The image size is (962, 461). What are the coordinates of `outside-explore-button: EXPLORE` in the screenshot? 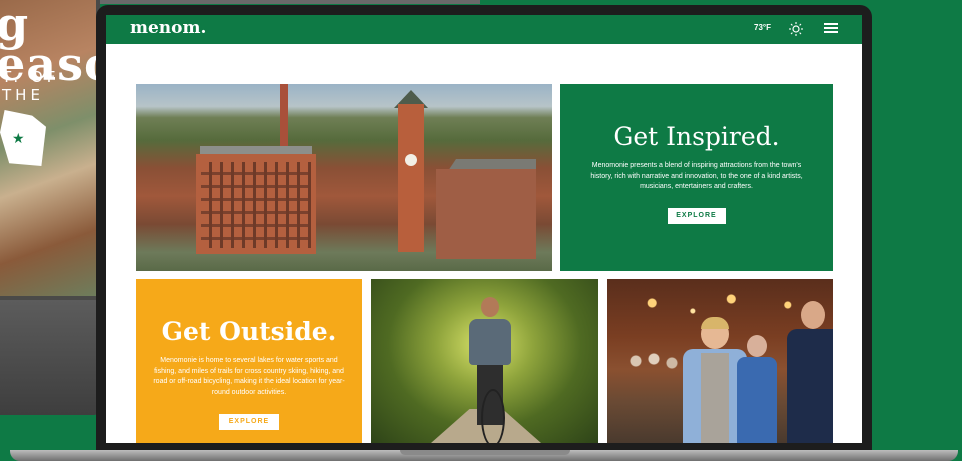 It's located at (249, 422).